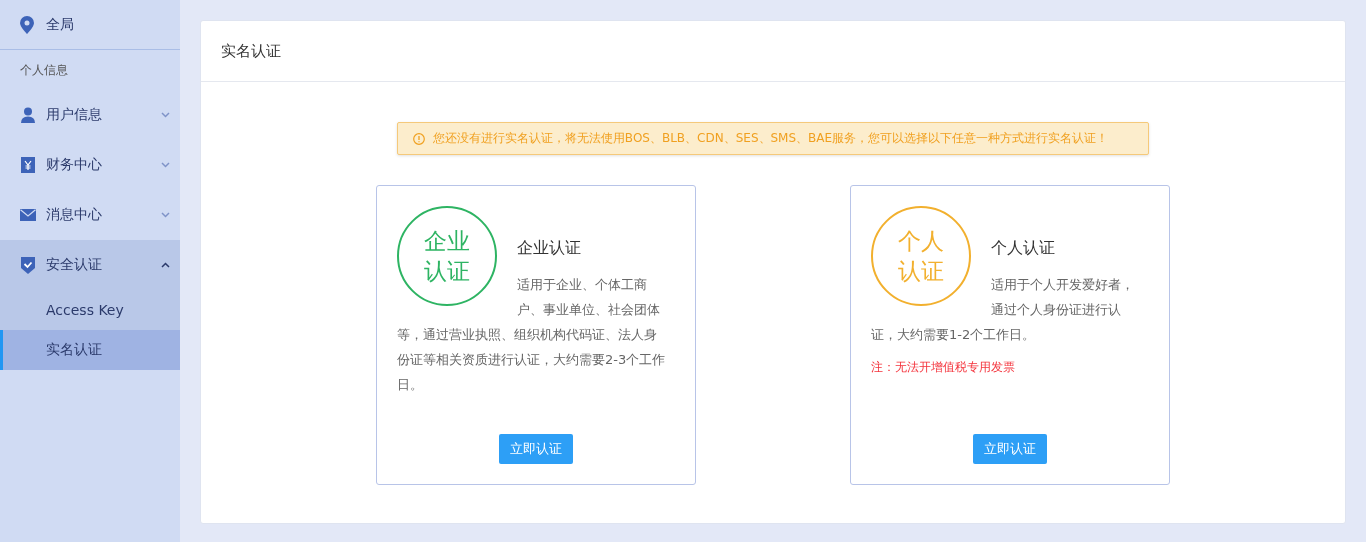 The width and height of the screenshot is (1366, 542). Describe the element at coordinates (60, 24) in the screenshot. I see `global-link: 全局` at that location.